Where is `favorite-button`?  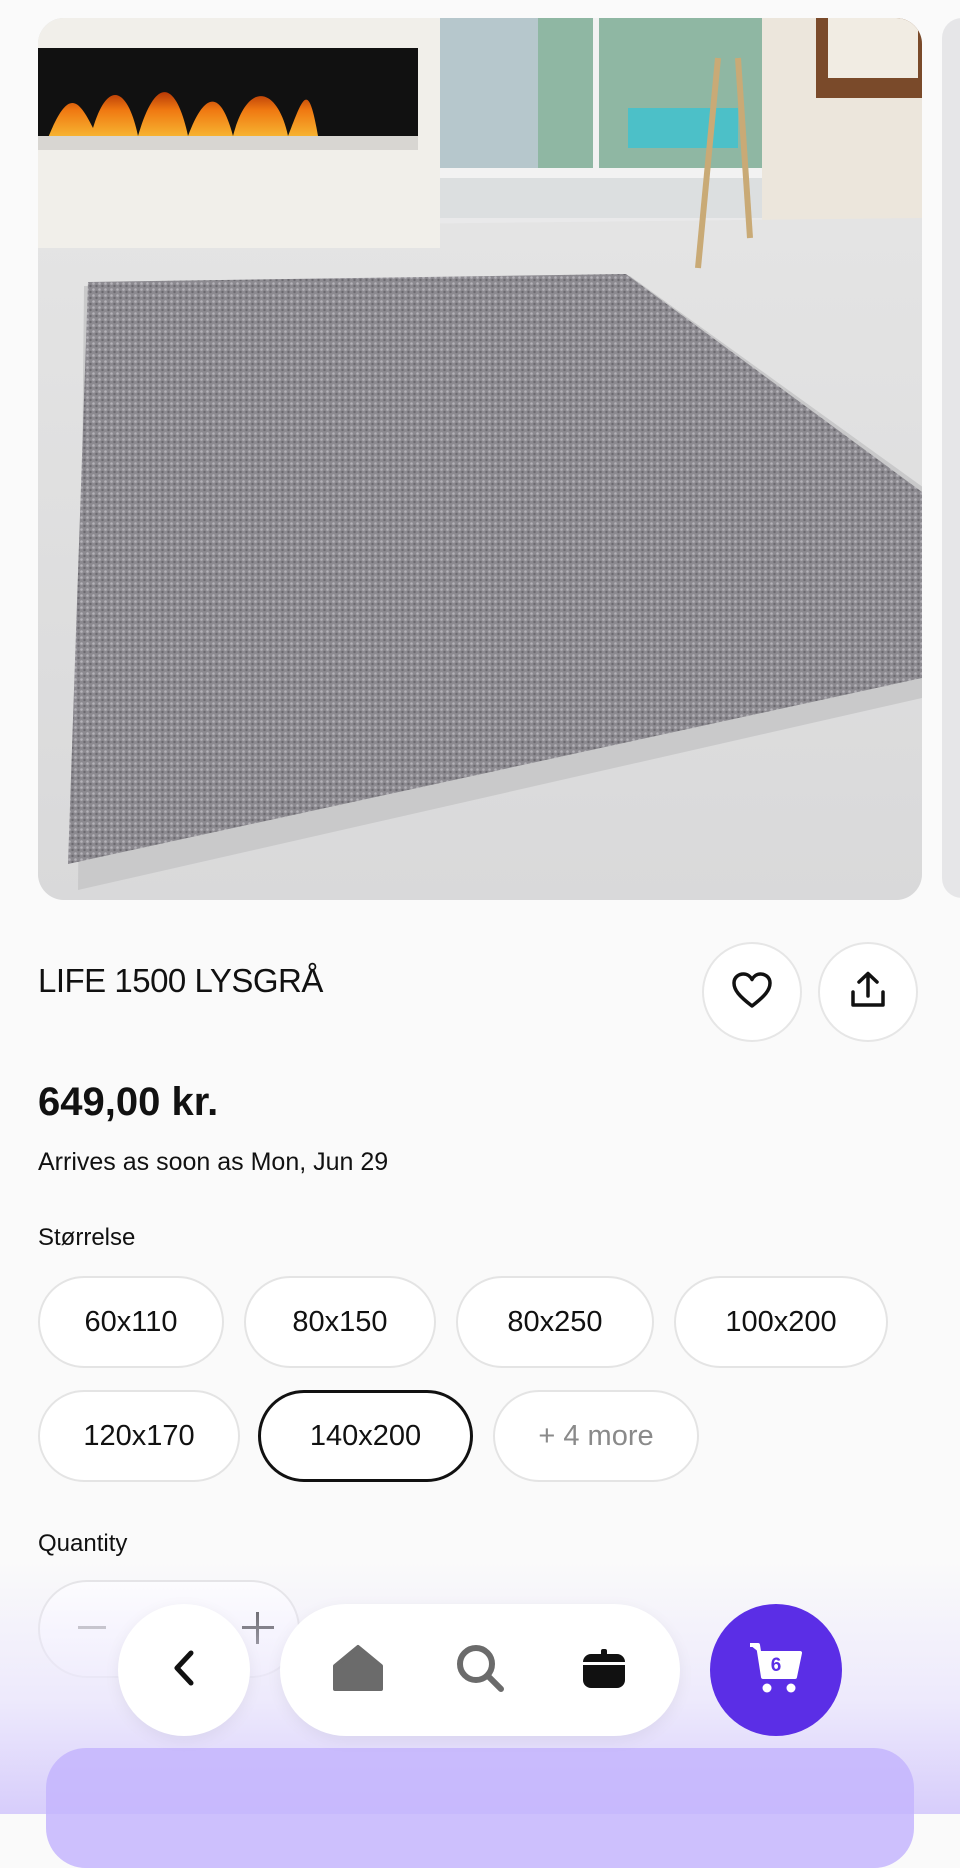
favorite-button is located at coordinates (752, 992).